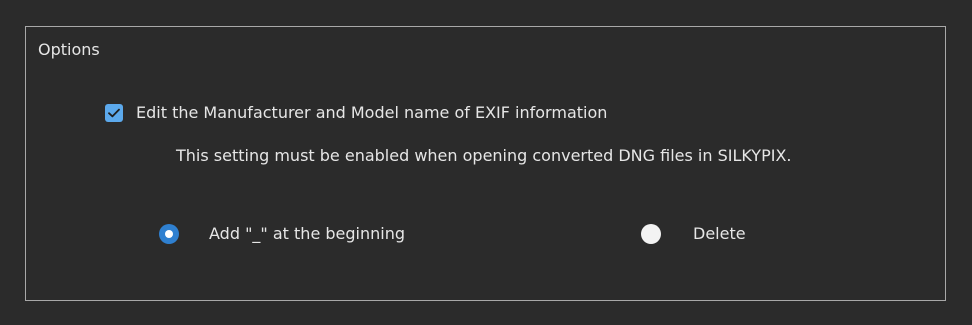  I want to click on radio-selected-icon, so click(169, 234).